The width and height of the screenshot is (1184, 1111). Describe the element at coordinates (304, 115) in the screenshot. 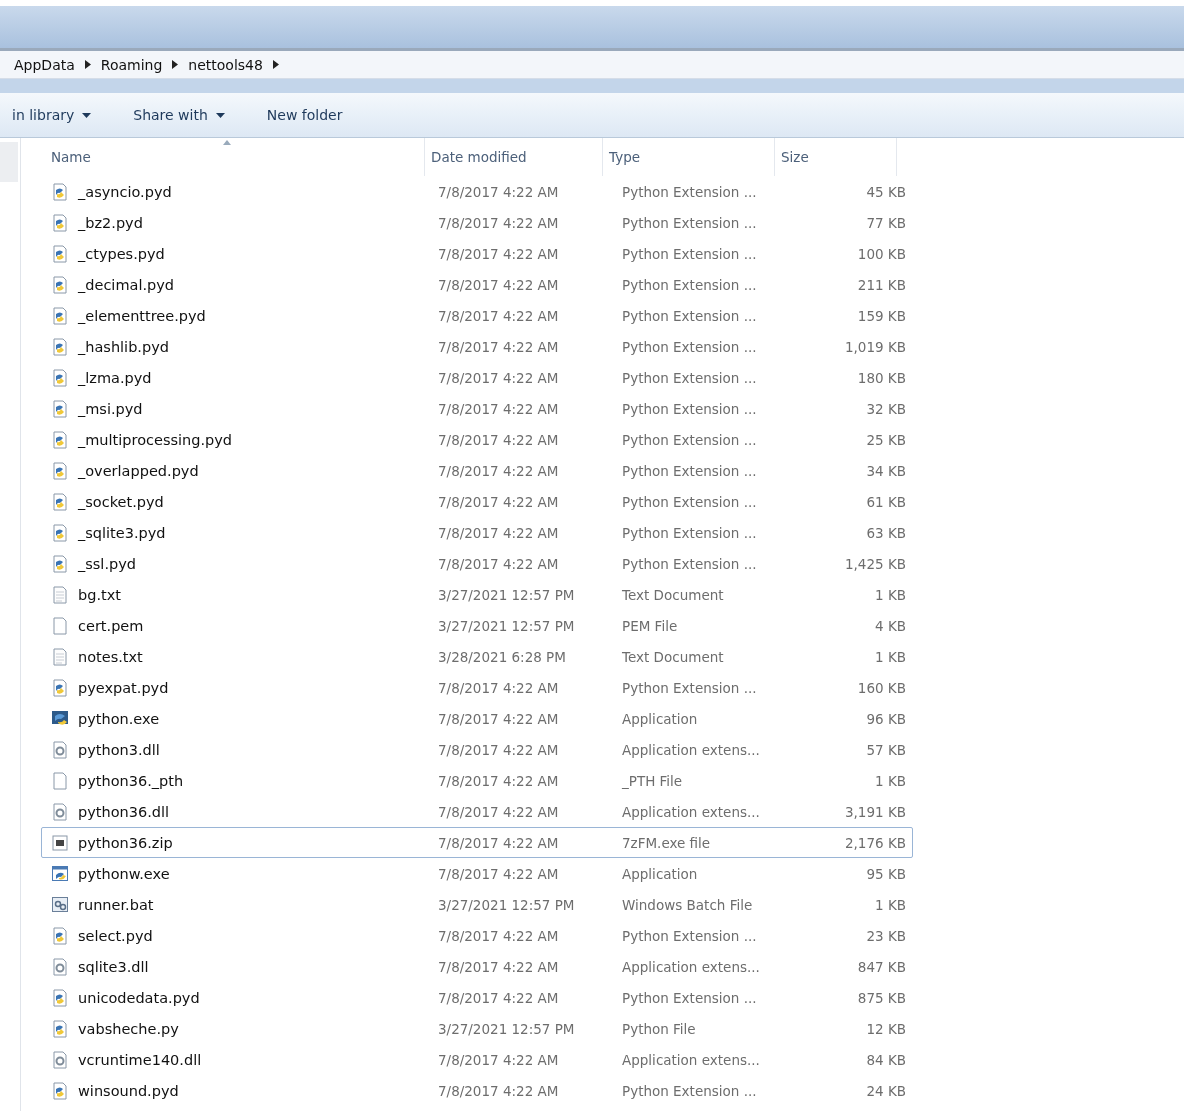

I see `toolbar-button: New folder` at that location.